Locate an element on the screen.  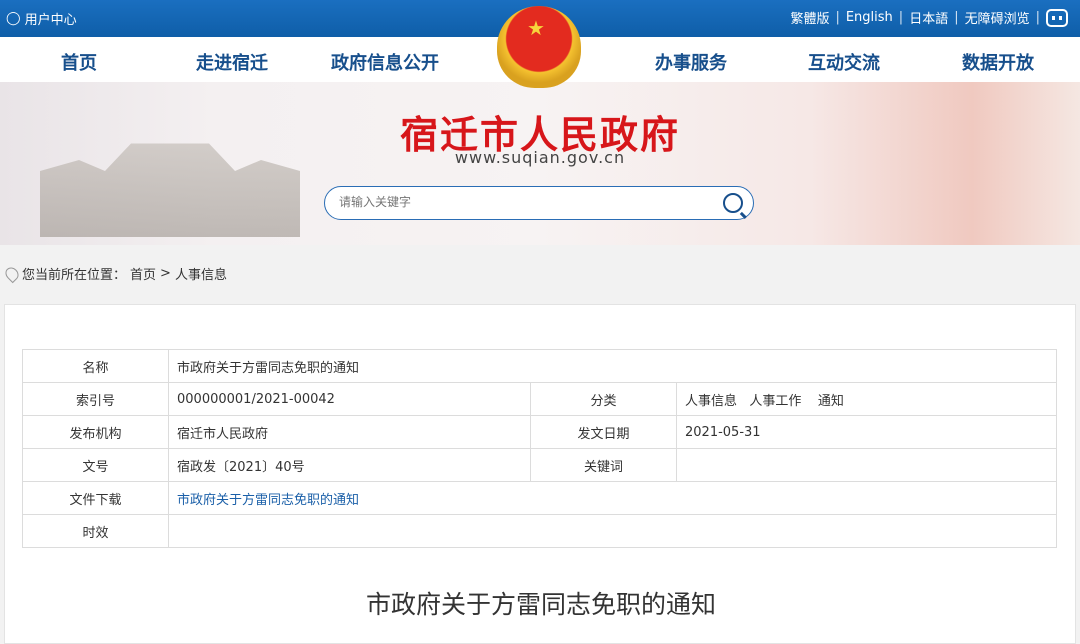
table-row: 名称 市政府关于方雷同志免职的通知 is located at coordinates (539, 366).